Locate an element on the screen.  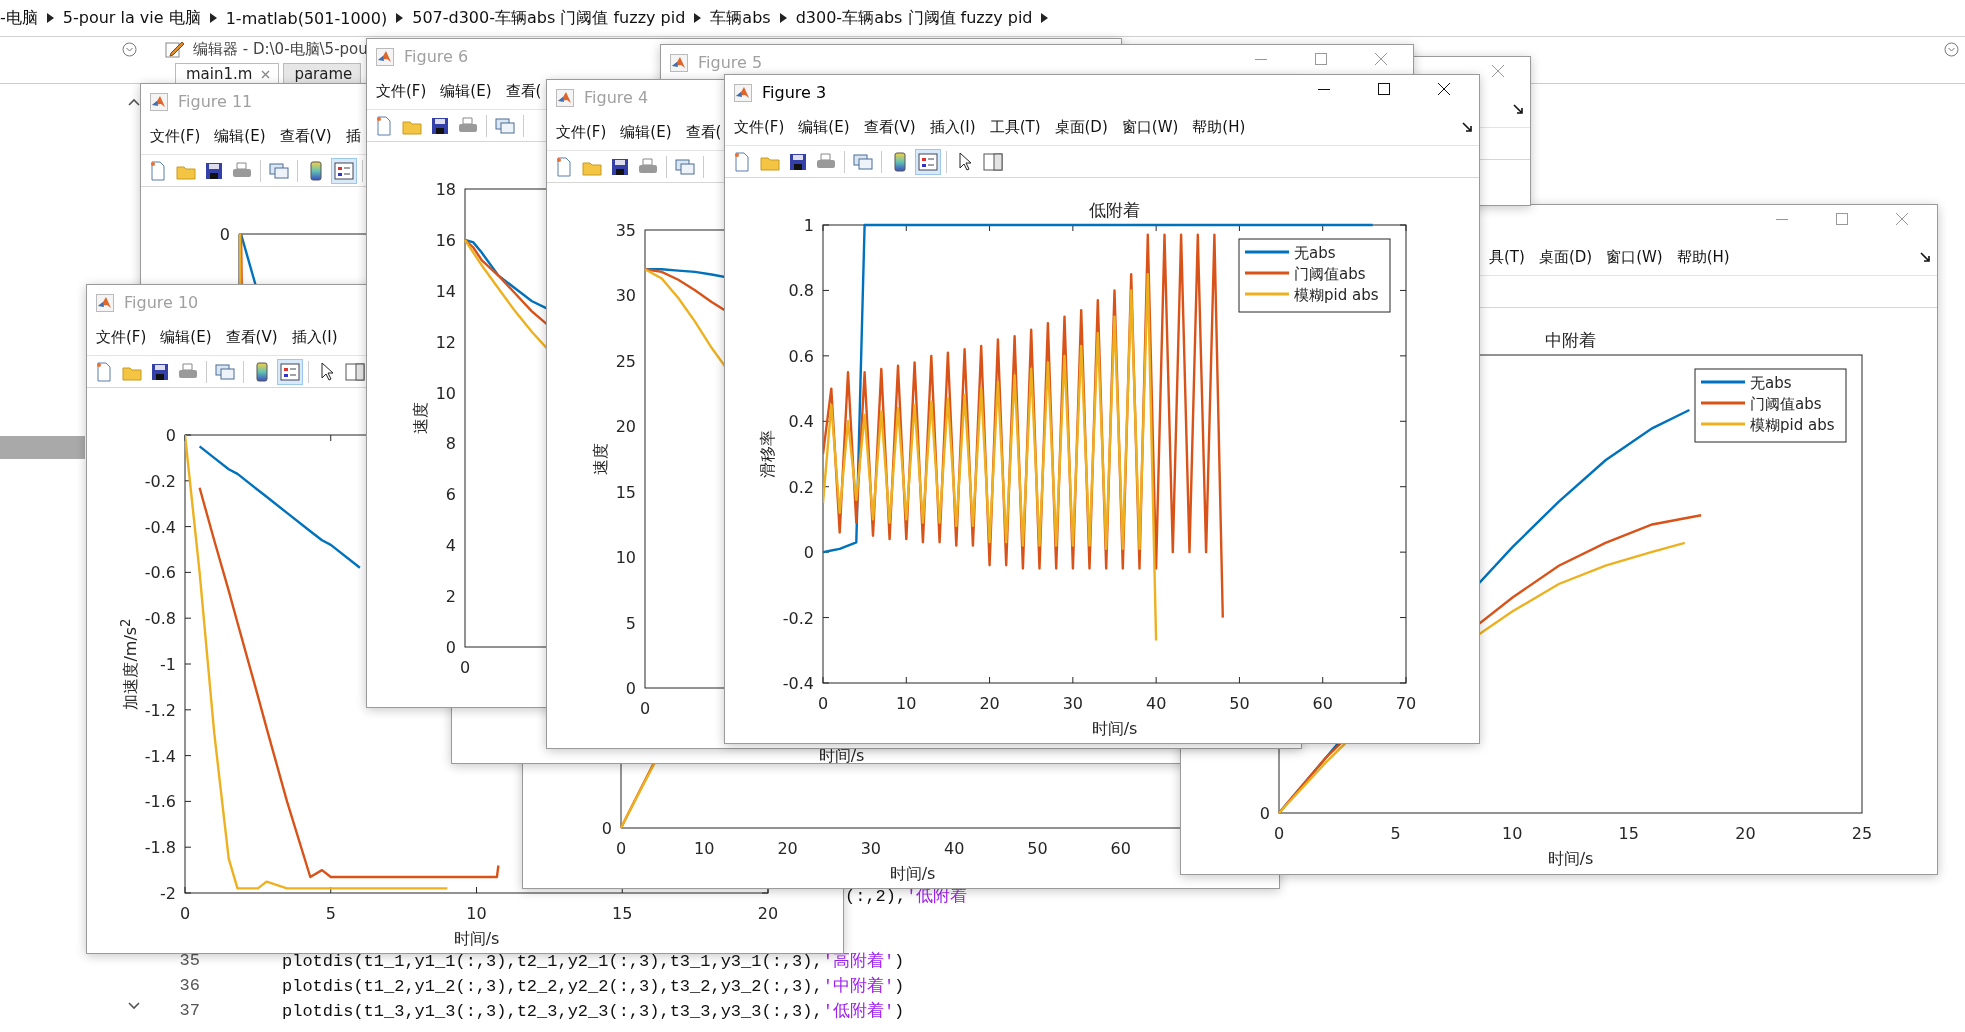
code-line: plotdis(t1_3,y1_3(:,3),t2_3,y2_3(:,3),t3_3,y3_3(:,3),'低附着') is located at coordinates (593, 1011).